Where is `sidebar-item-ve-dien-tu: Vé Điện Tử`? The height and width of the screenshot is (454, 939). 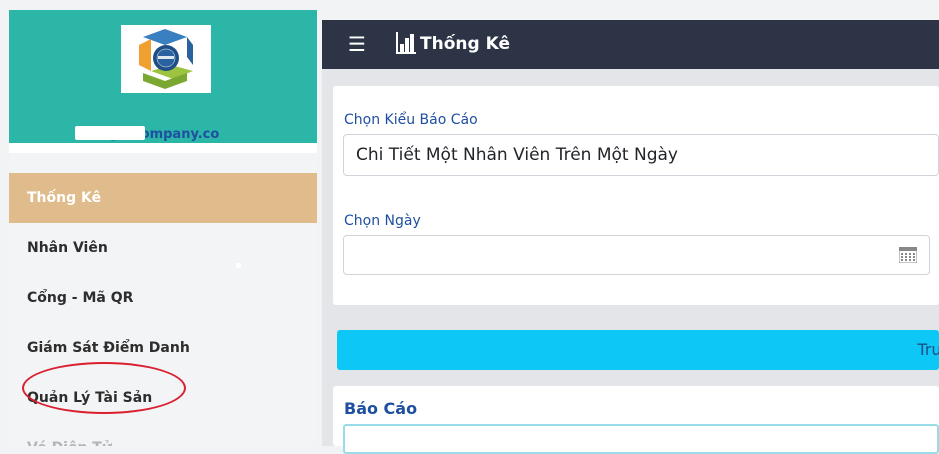
sidebar-item-ve-dien-tu: Vé Điện Tử is located at coordinates (163, 434).